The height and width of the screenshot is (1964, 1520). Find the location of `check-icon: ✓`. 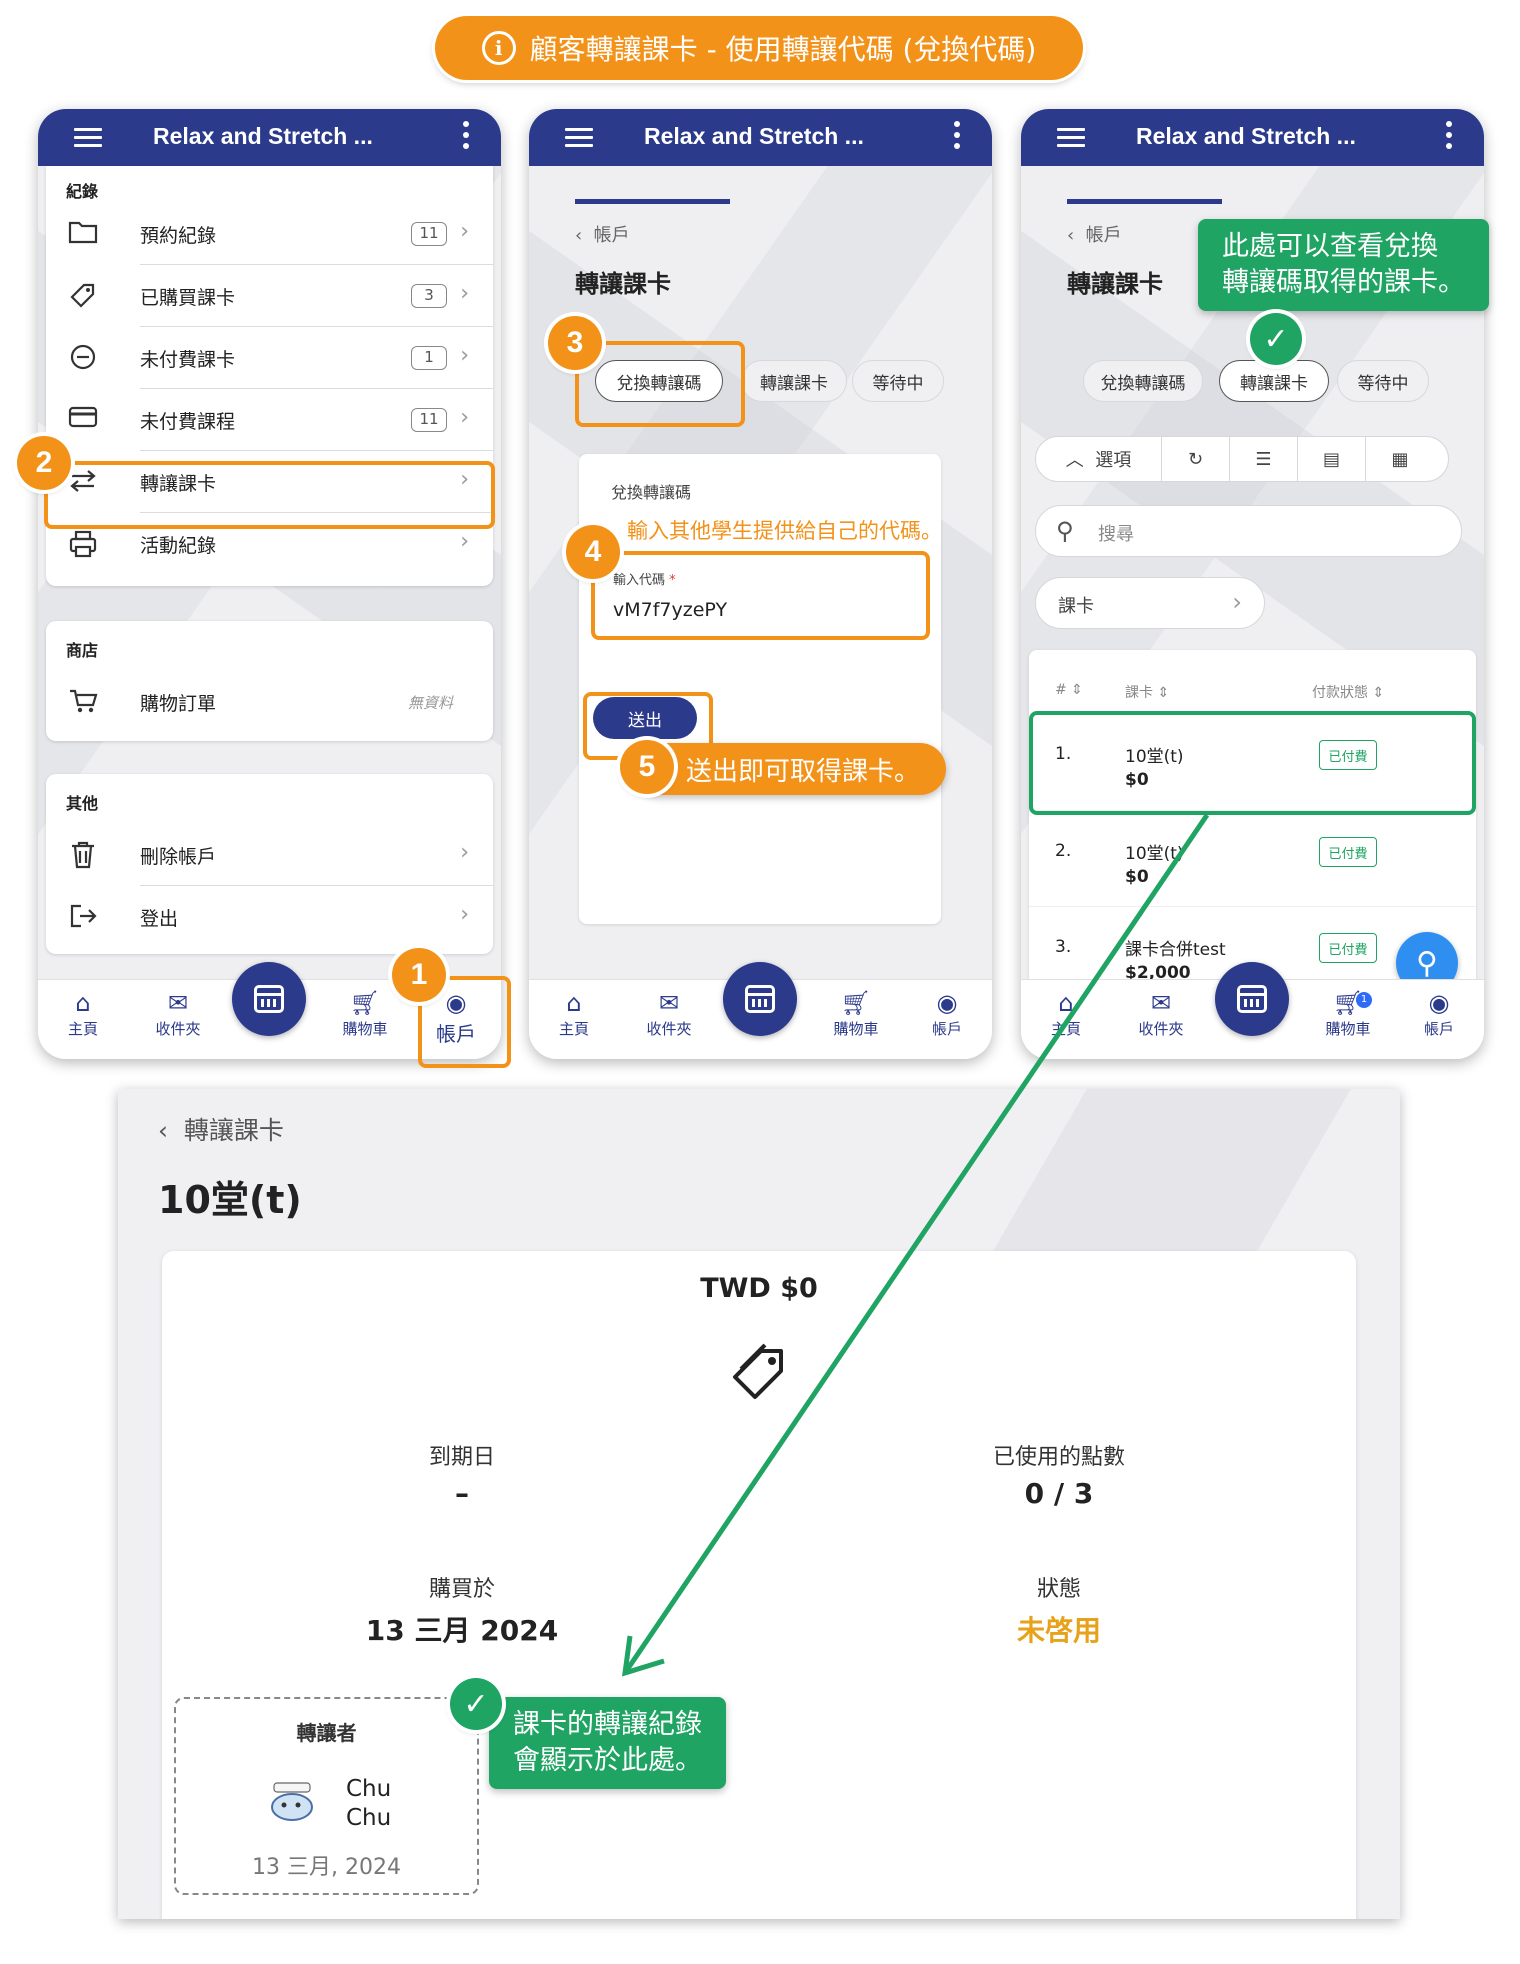

check-icon: ✓ is located at coordinates (1276, 339).